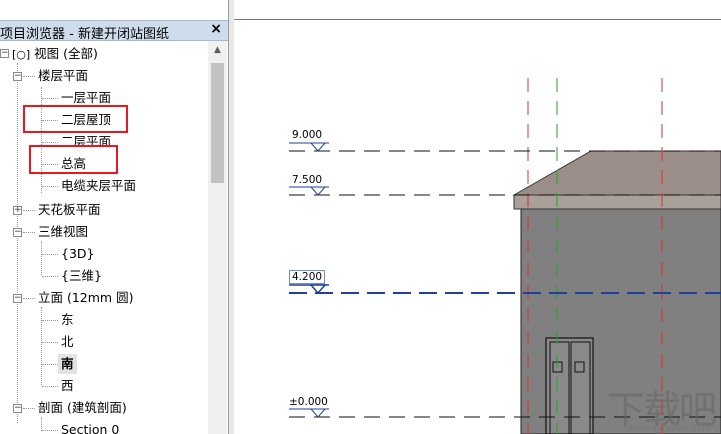 The width and height of the screenshot is (721, 434). What do you see at coordinates (307, 180) in the screenshot?
I see `level-label-7500: 7.500` at bounding box center [307, 180].